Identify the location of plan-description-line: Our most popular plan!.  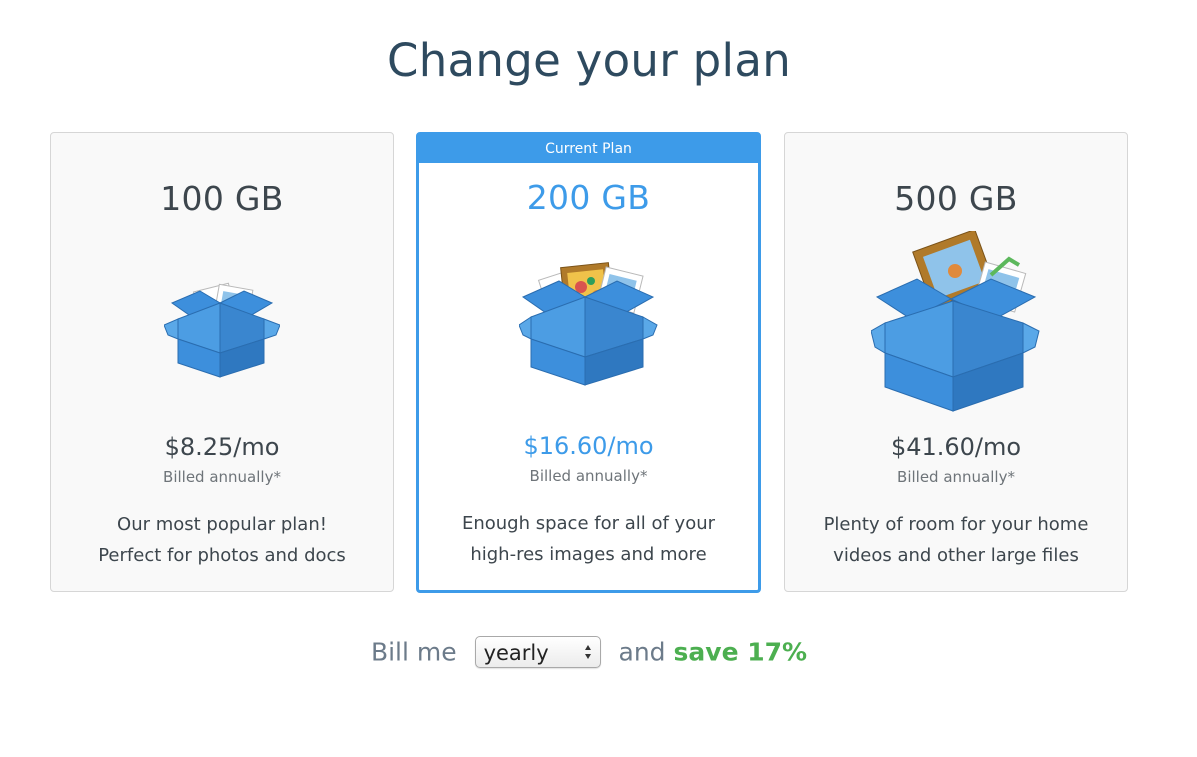
(222, 524).